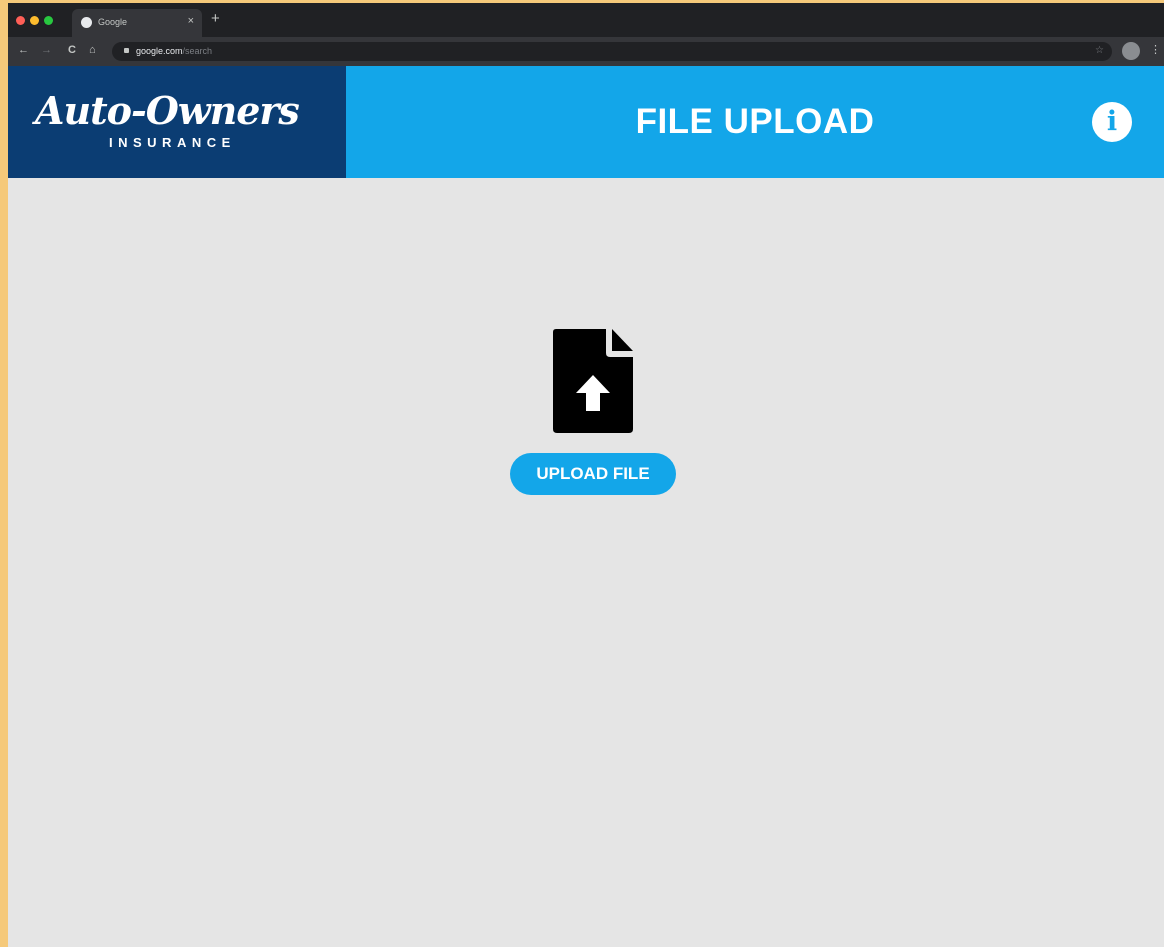 The image size is (1164, 947). Describe the element at coordinates (172, 142) in the screenshot. I see `logo-subtitle: INSURANCE` at that location.